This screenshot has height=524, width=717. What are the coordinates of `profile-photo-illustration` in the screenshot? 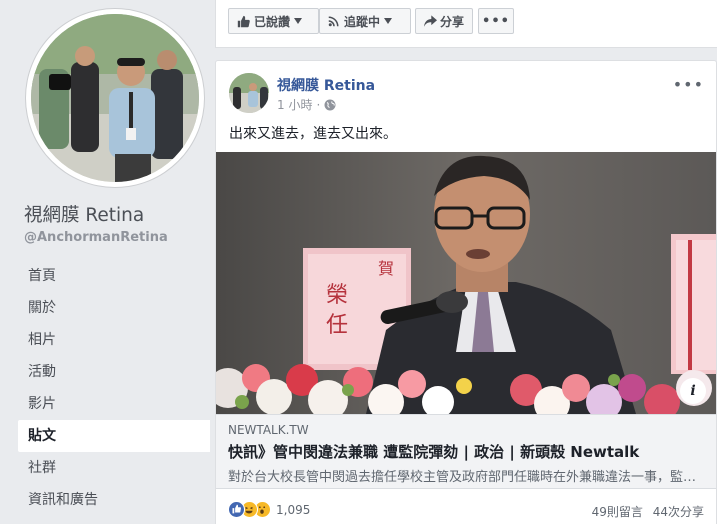 It's located at (115, 98).